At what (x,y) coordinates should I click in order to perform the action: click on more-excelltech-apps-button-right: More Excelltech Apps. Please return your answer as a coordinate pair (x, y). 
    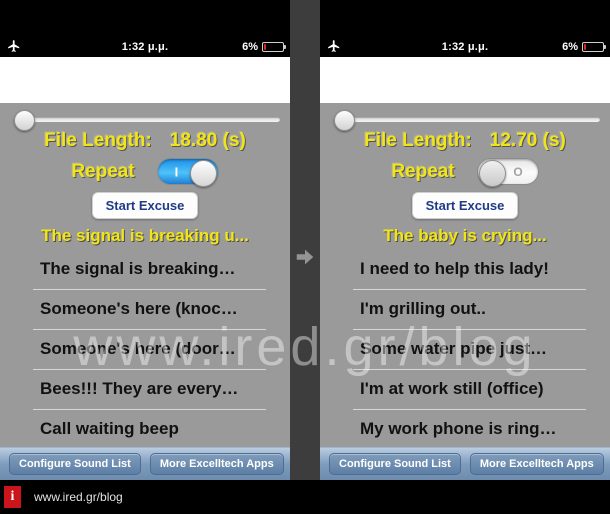
    Looking at the image, I should click on (536, 464).